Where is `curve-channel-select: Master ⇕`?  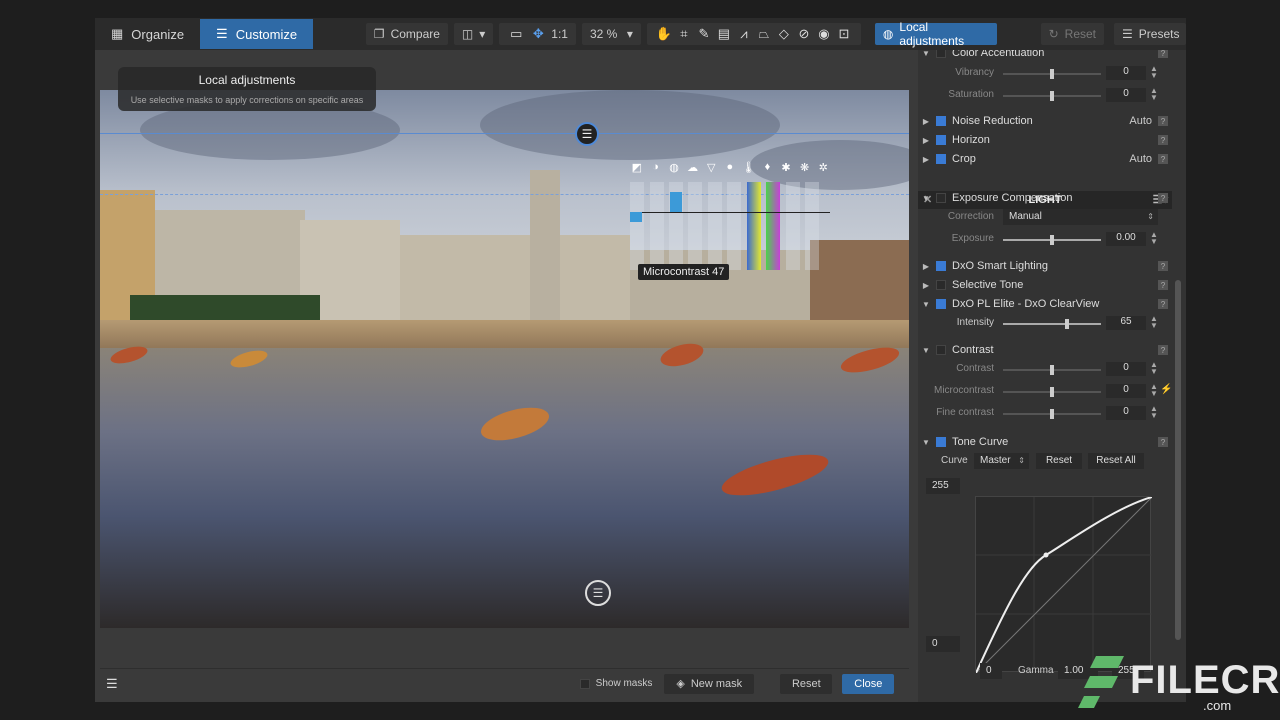
curve-channel-select: Master ⇕ is located at coordinates (1001, 461).